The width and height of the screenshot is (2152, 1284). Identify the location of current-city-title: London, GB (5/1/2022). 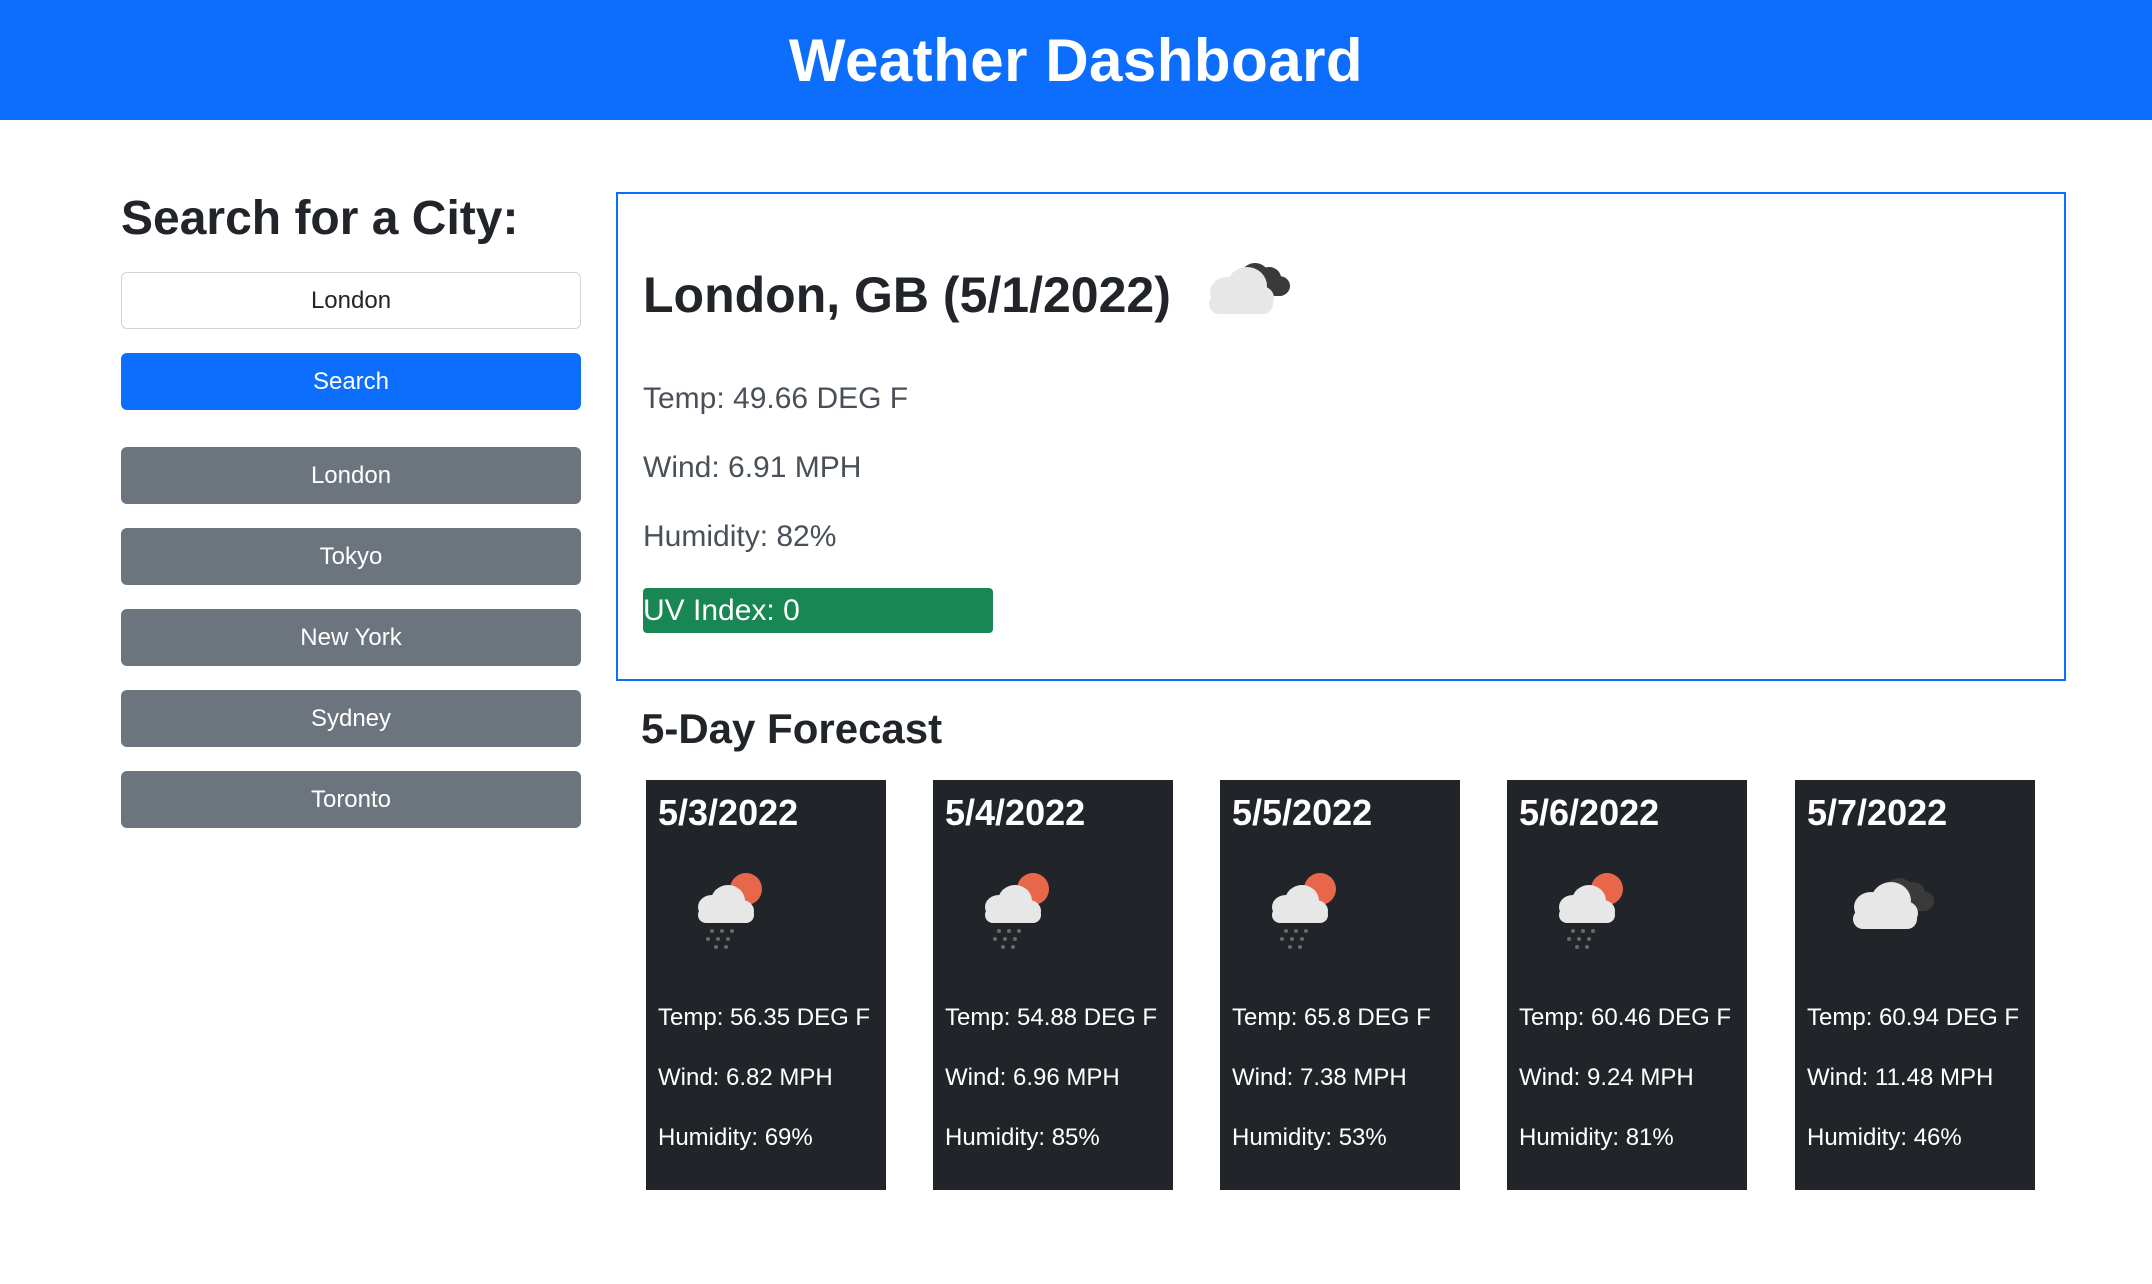
(907, 294).